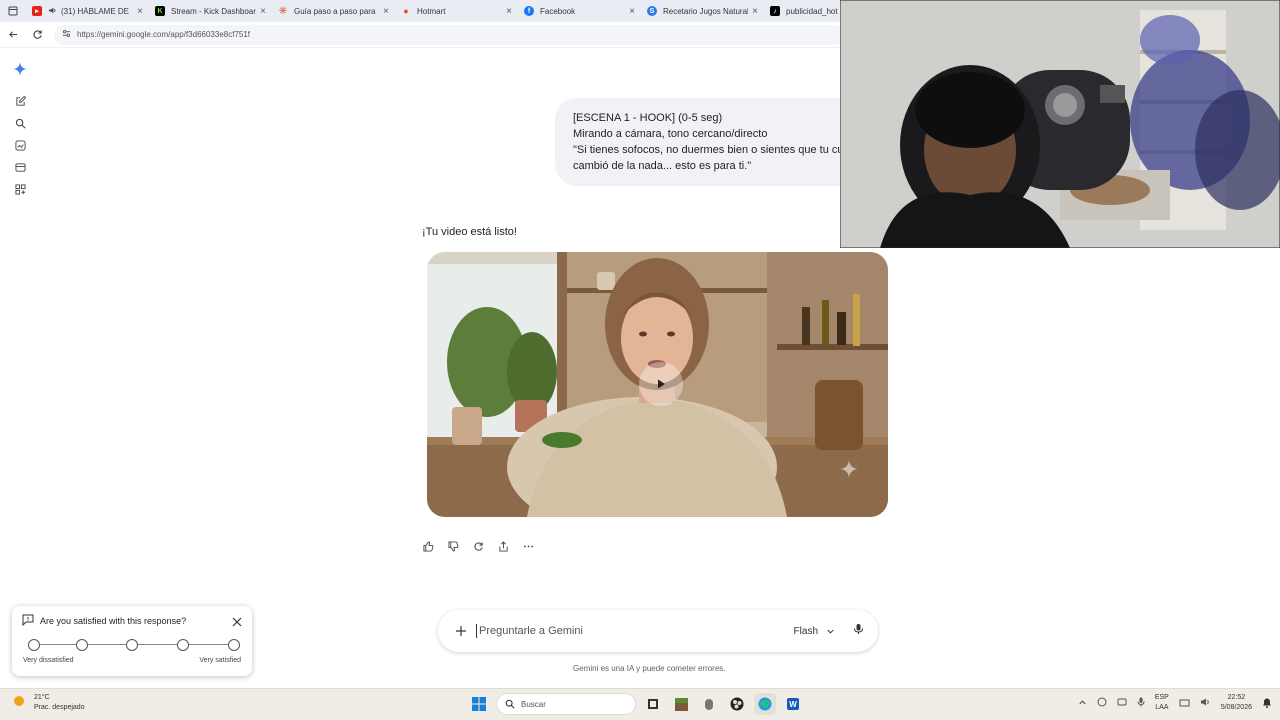 This screenshot has width=1280, height=720. I want to click on webcam-feed-image, so click(1060, 124).